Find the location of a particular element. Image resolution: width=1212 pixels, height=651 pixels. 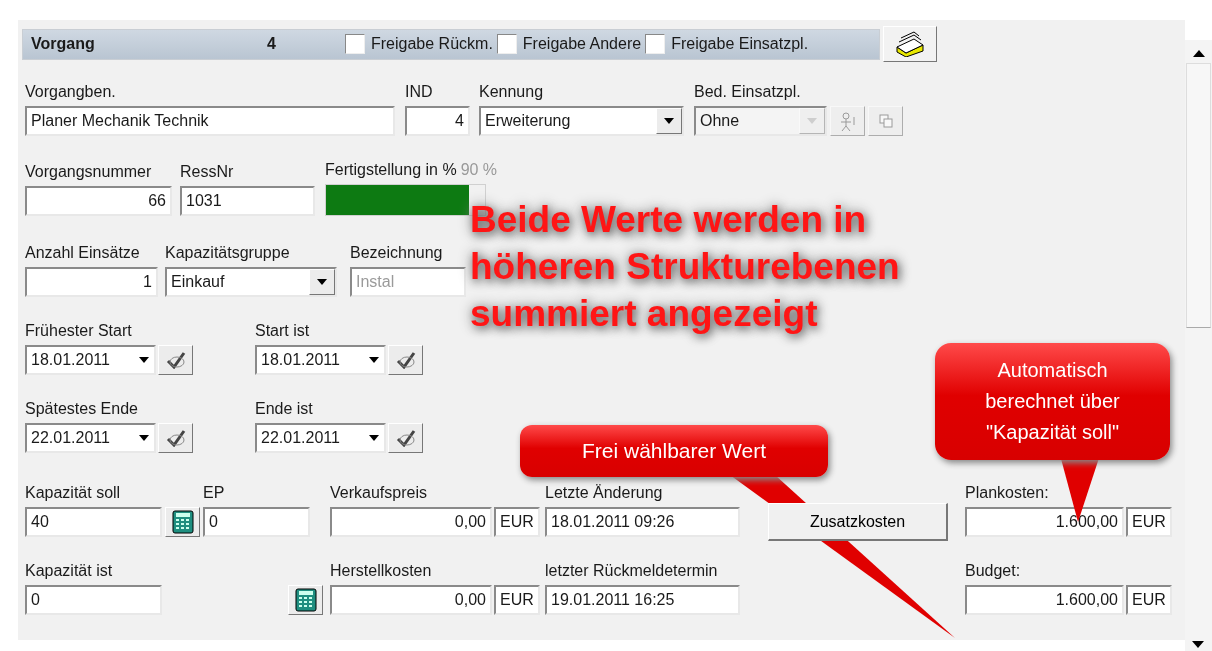

text-field: 66 is located at coordinates (98, 201).